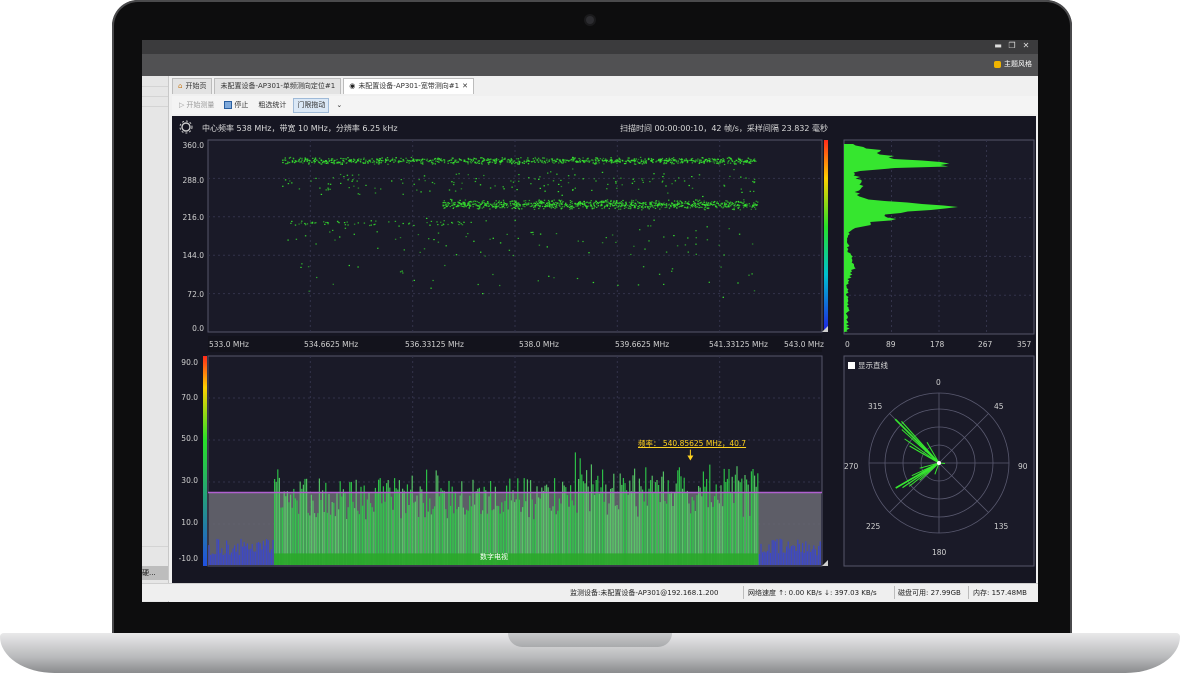  What do you see at coordinates (1012, 46) in the screenshot?
I see `restore-icon: ❐` at bounding box center [1012, 46].